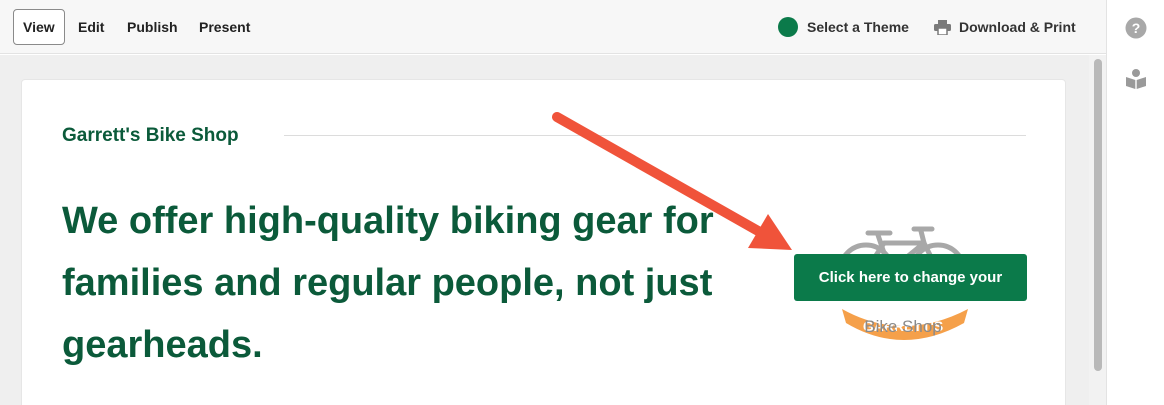 The height and width of the screenshot is (405, 1164). Describe the element at coordinates (150, 135) in the screenshot. I see `brand-name: Garrett's Bike Shop` at that location.